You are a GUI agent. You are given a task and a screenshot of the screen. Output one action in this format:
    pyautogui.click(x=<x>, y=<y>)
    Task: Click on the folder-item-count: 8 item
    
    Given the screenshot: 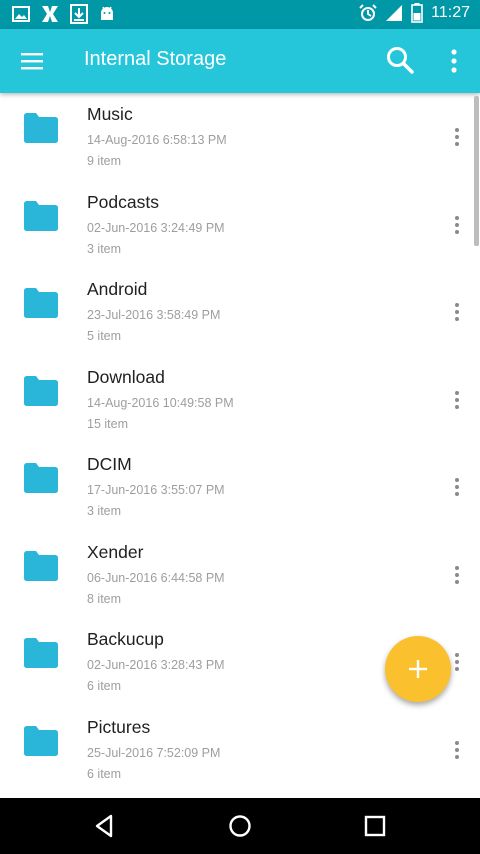 What is the action you would take?
    pyautogui.click(x=104, y=598)
    